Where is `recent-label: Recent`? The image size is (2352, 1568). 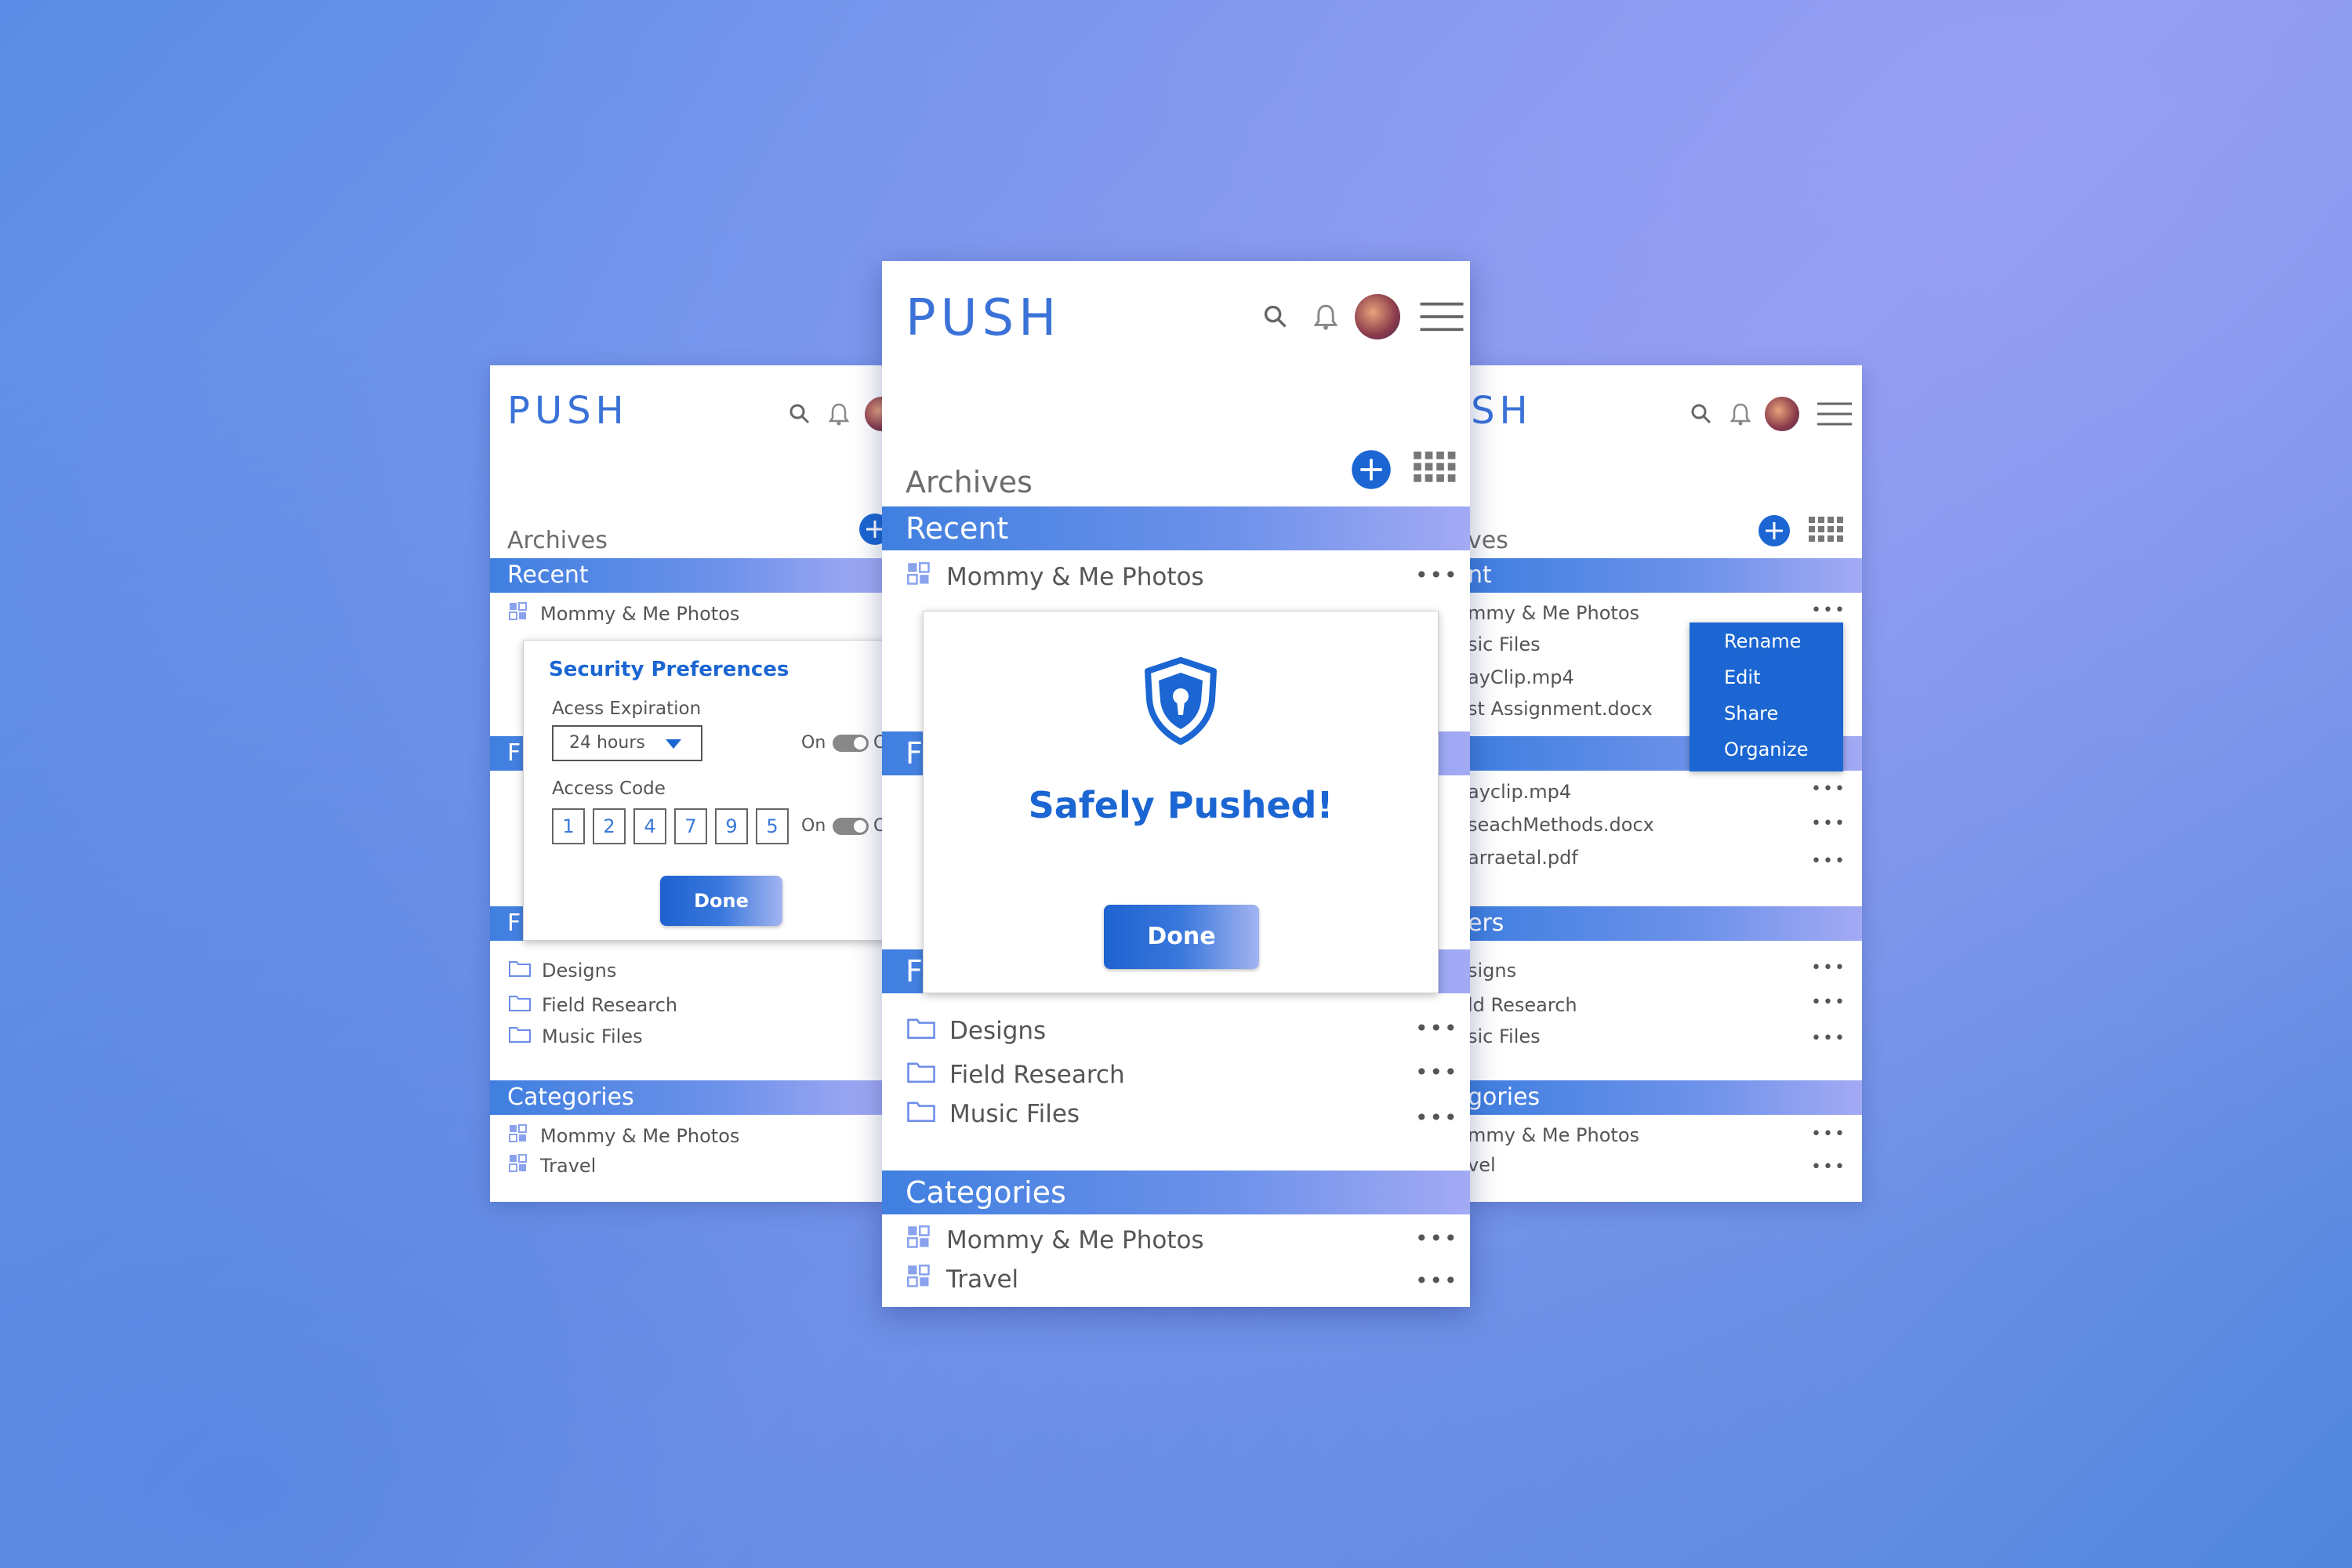
recent-label: Recent is located at coordinates (957, 528).